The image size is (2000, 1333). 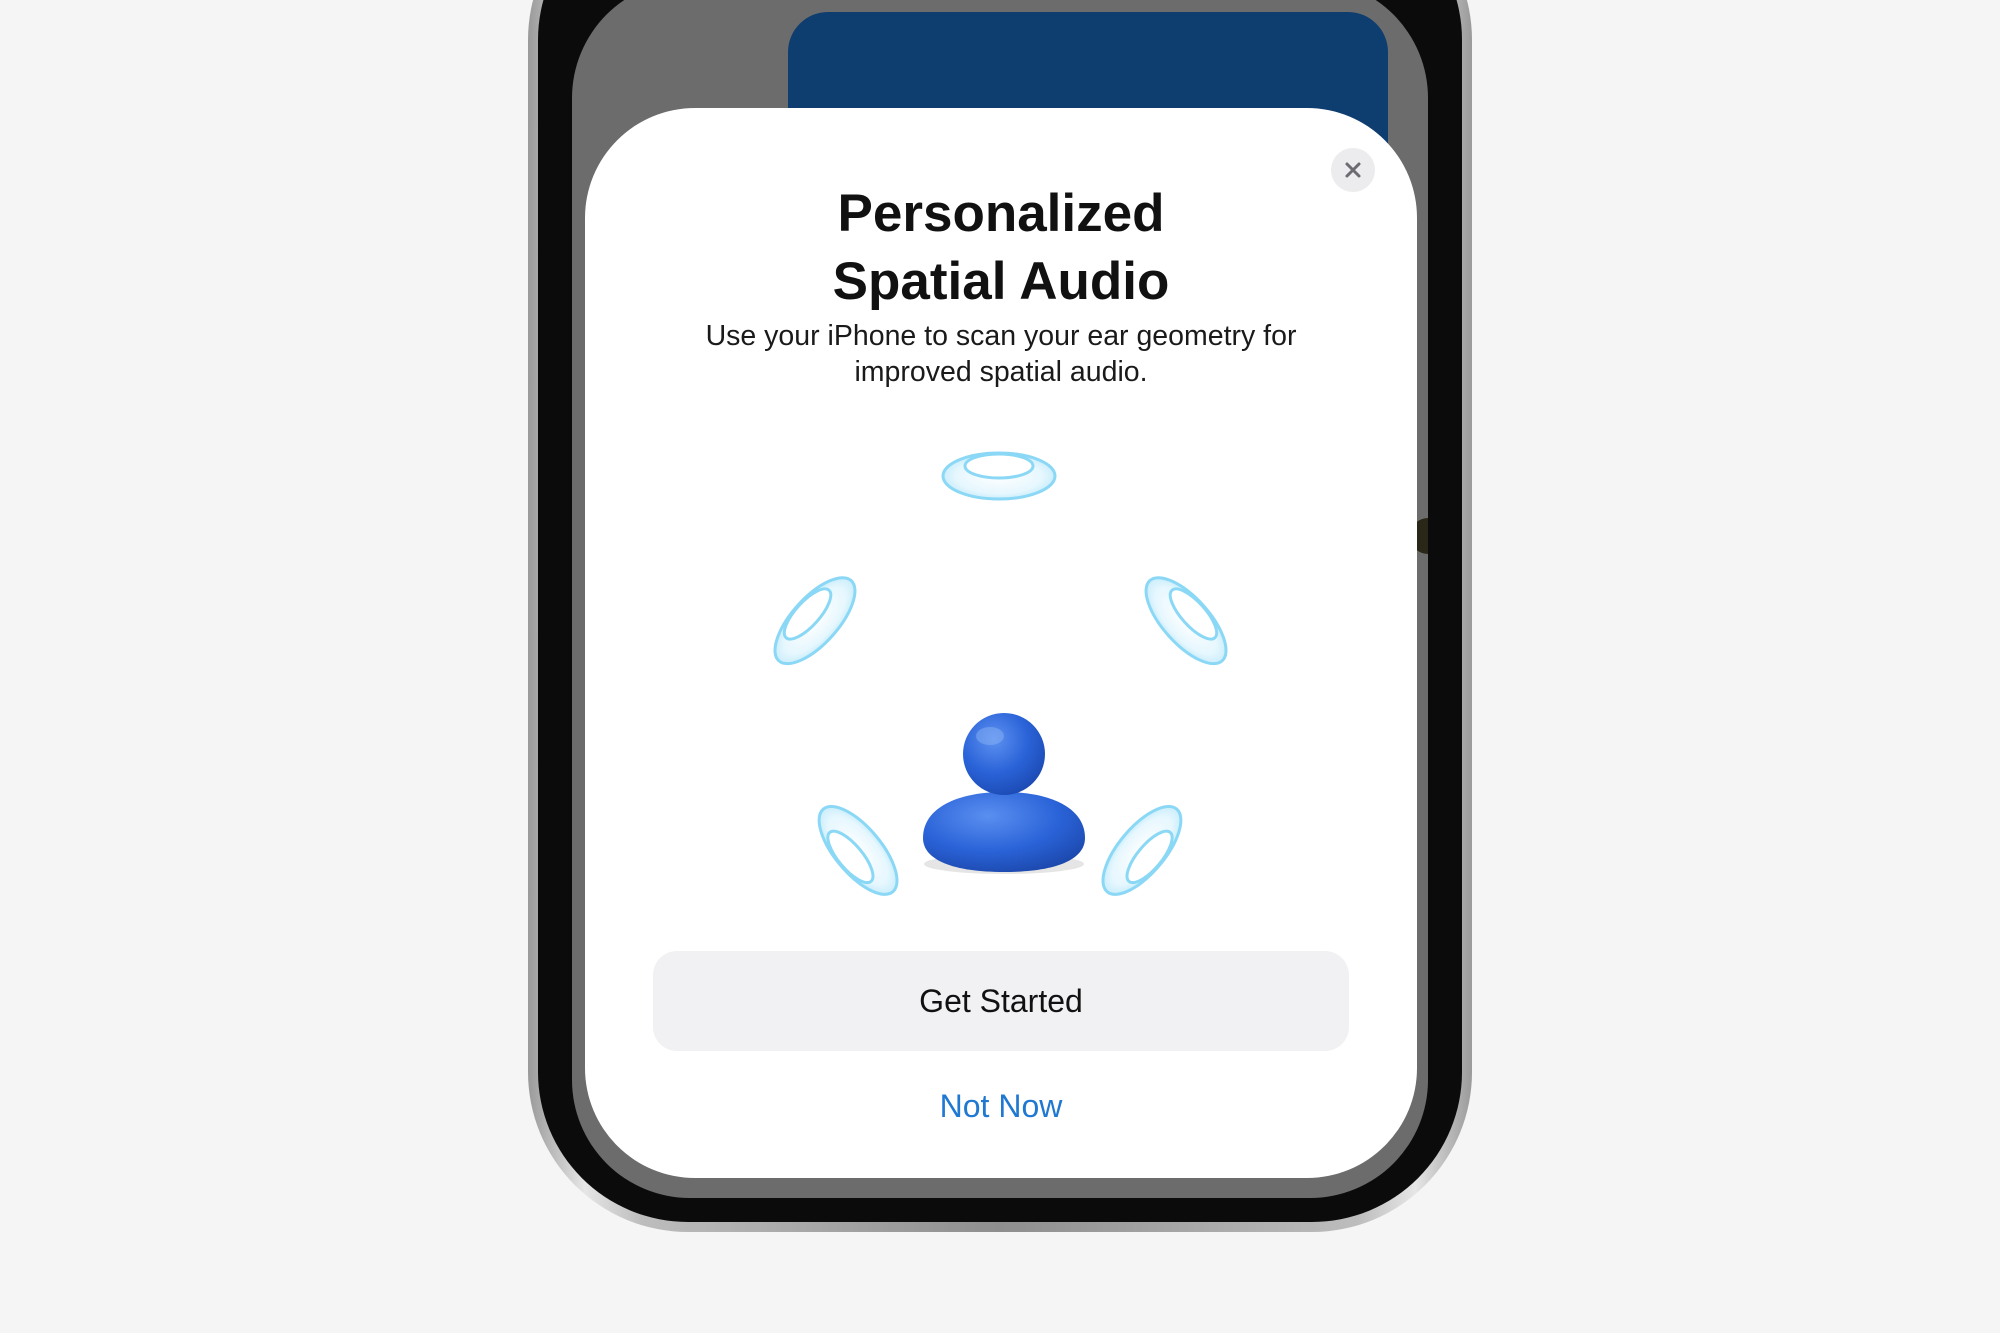 I want to click on get-started-button: Get Started, so click(x=1001, y=1001).